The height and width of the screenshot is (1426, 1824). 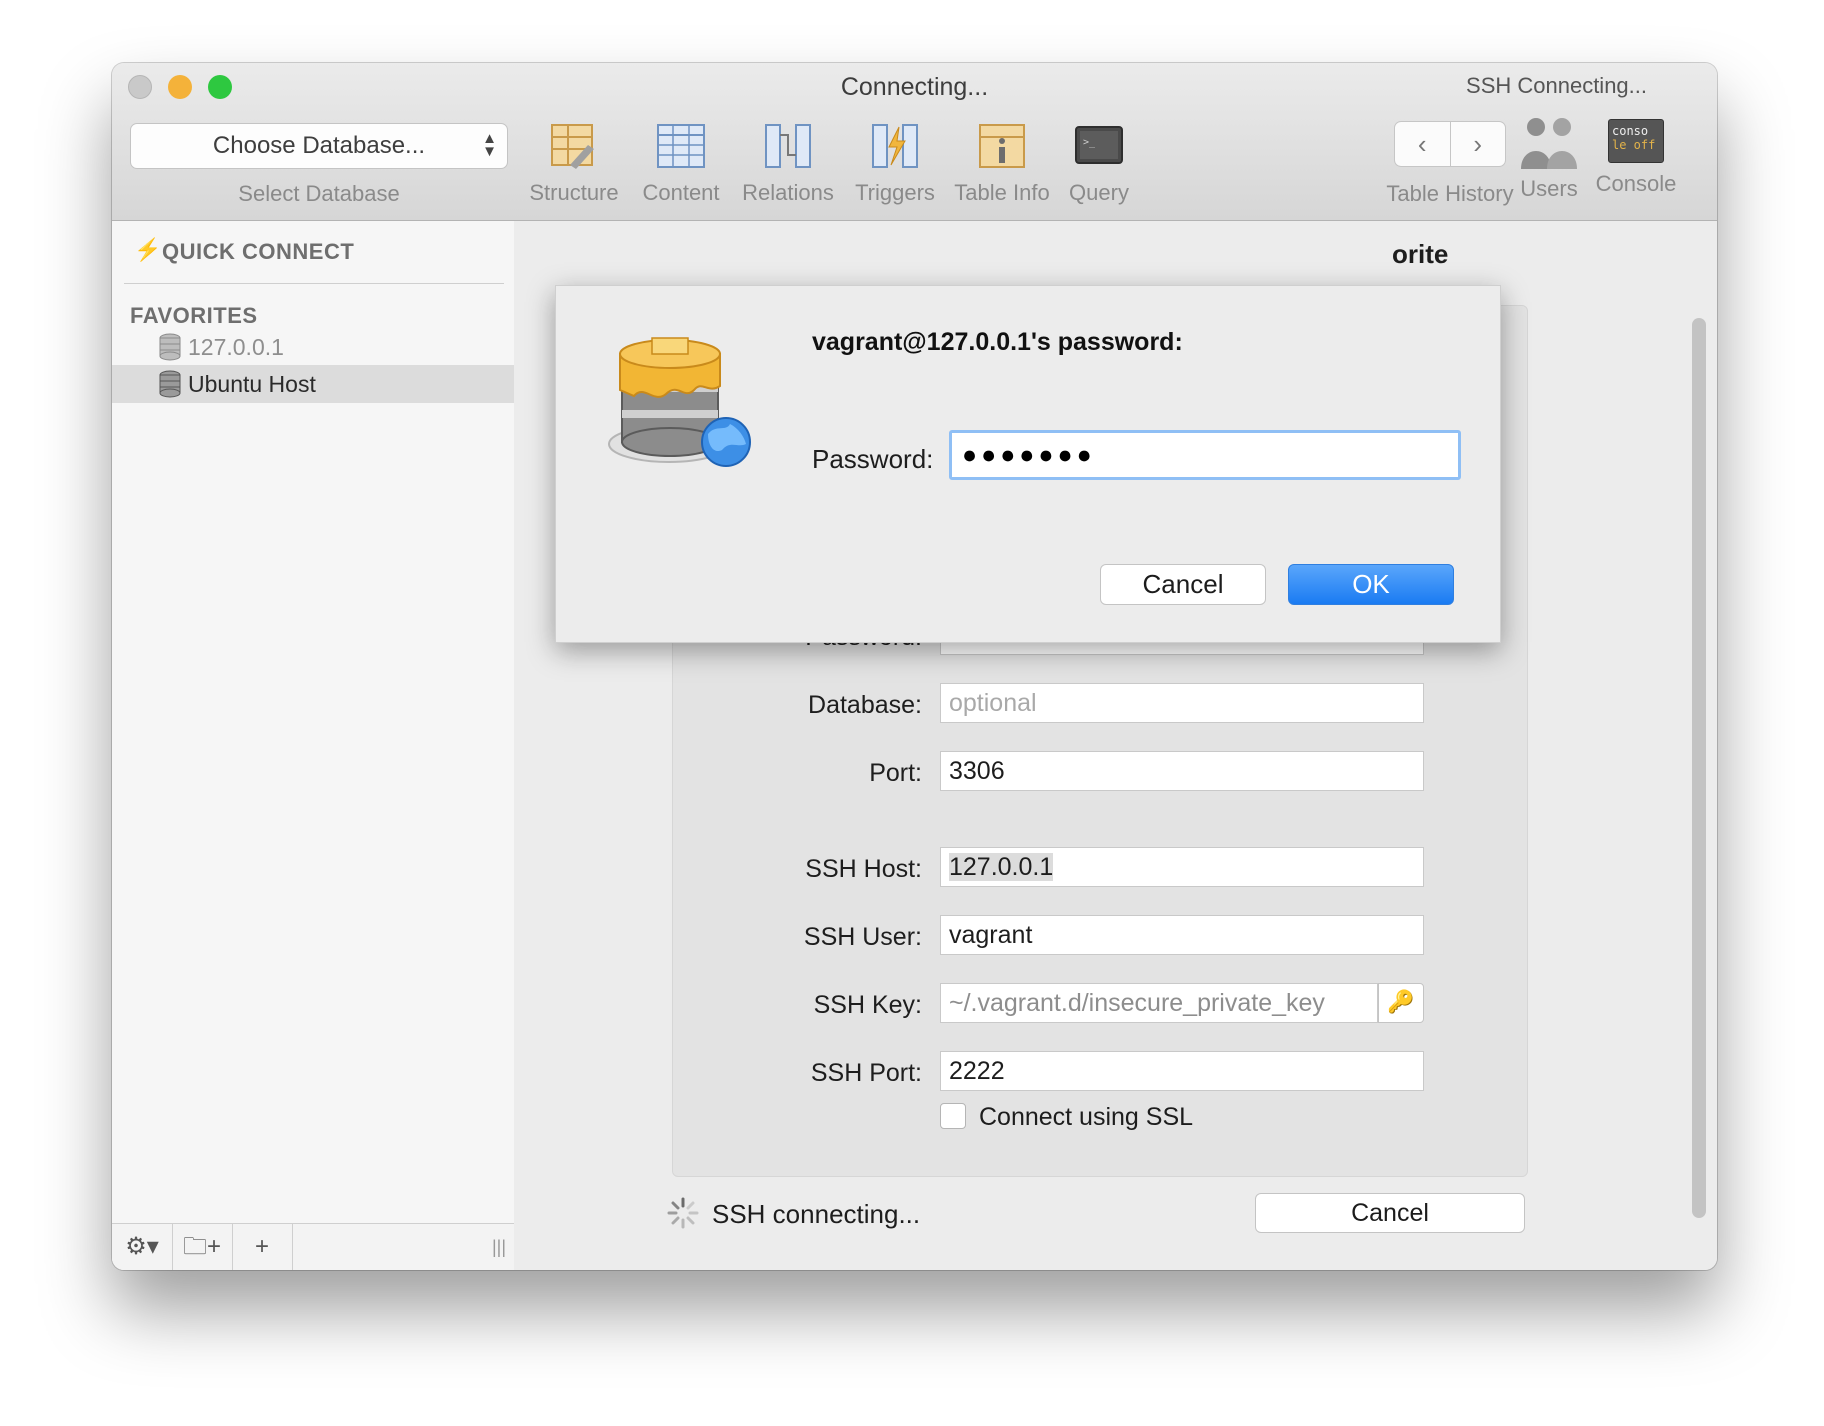 I want to click on query-label: Query, so click(x=1099, y=192).